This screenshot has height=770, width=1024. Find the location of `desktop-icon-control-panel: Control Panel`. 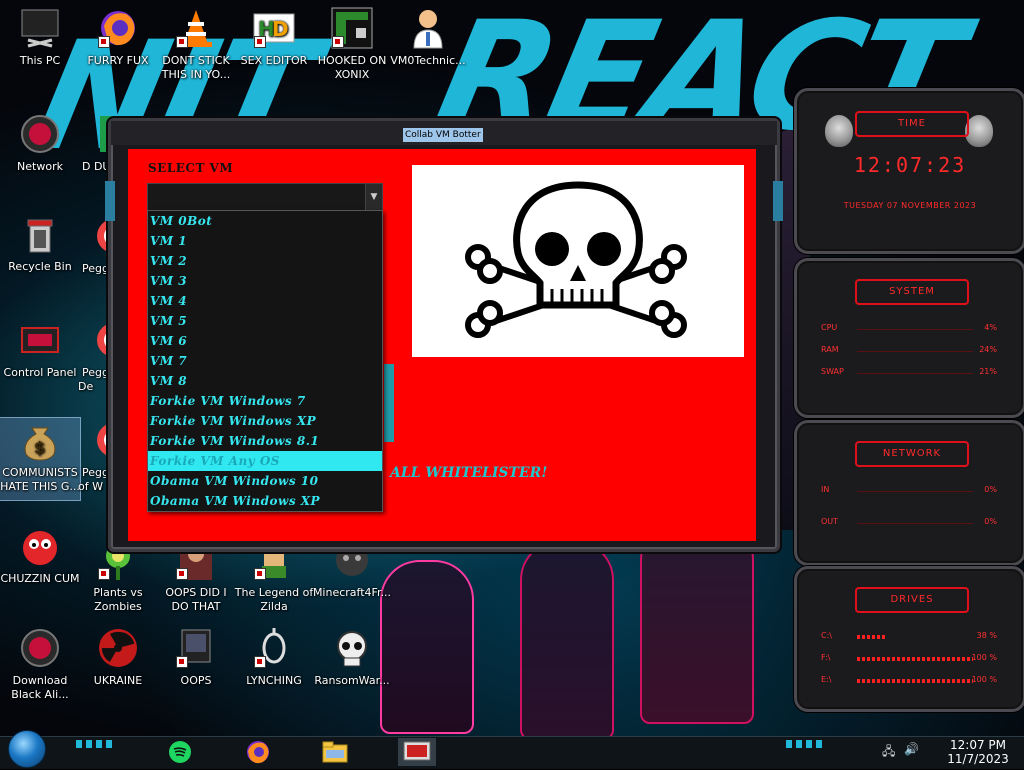

desktop-icon-control-panel: Control Panel is located at coordinates (40, 349).